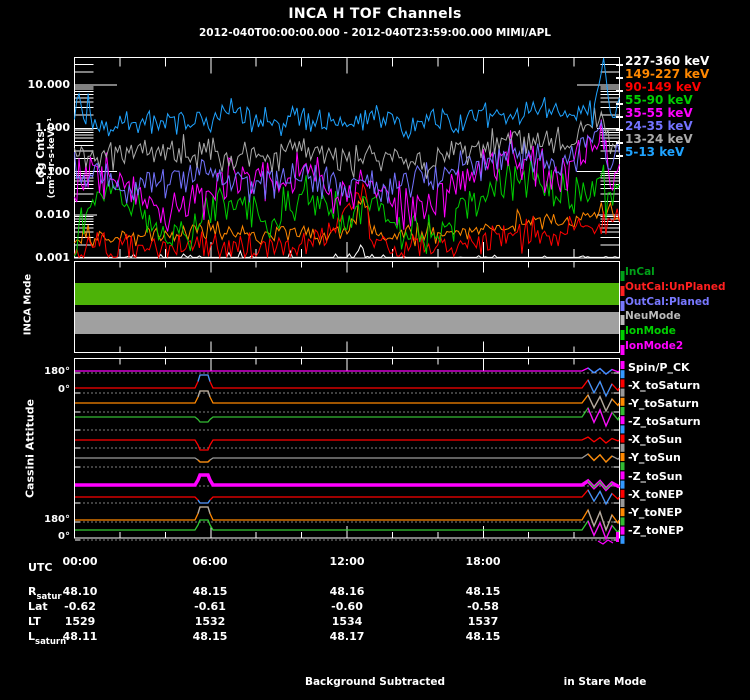  Describe the element at coordinates (64, 389) in the screenshot. I see `deg-0-top: 0°` at that location.